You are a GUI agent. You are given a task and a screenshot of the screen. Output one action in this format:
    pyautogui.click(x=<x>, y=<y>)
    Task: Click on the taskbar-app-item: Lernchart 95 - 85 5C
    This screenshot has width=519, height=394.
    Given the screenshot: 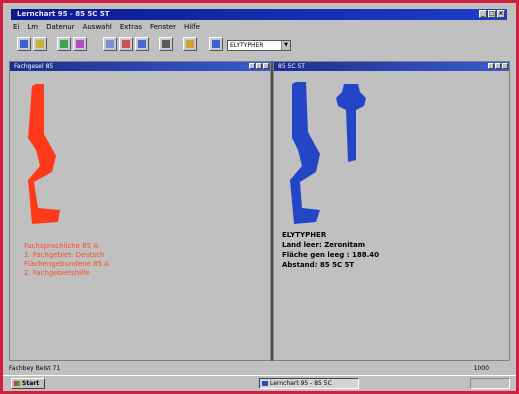 What is the action you would take?
    pyautogui.click(x=309, y=383)
    